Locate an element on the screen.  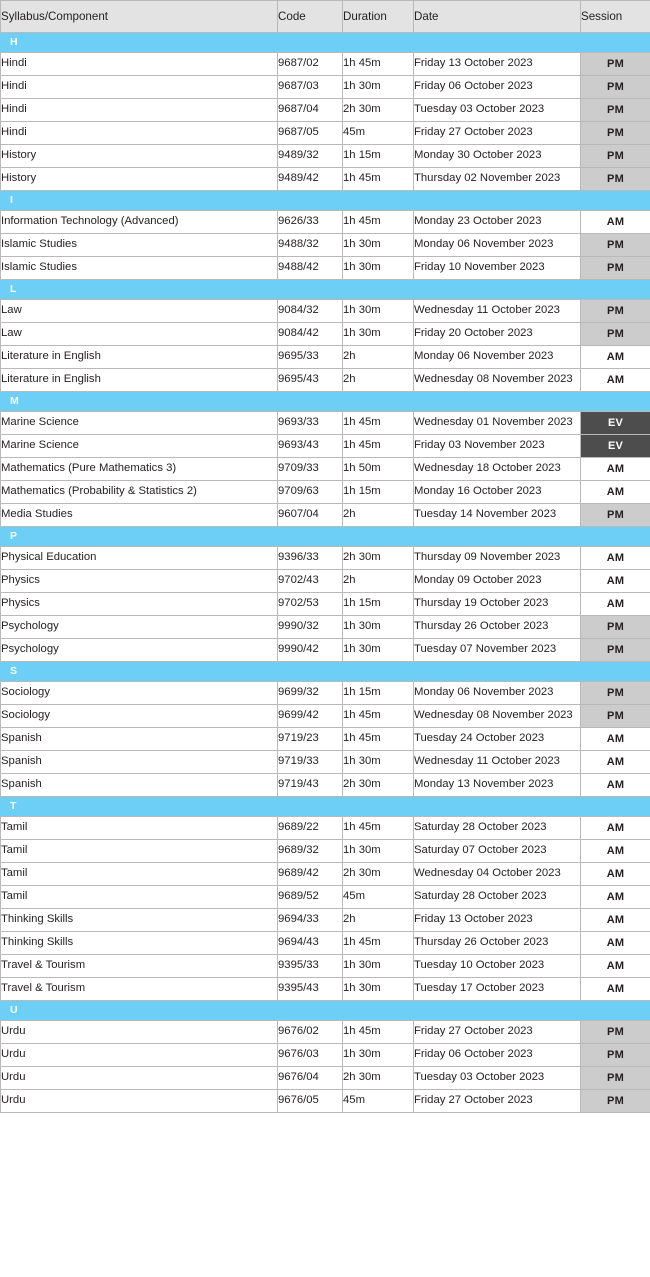
cell-code: 9719/33 is located at coordinates (310, 762).